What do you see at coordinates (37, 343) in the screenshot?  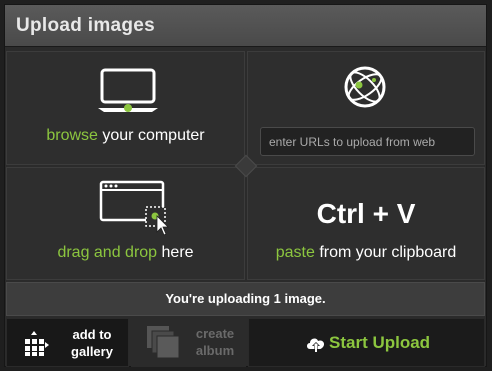 I see `add-to-gallery-grid-icon` at bounding box center [37, 343].